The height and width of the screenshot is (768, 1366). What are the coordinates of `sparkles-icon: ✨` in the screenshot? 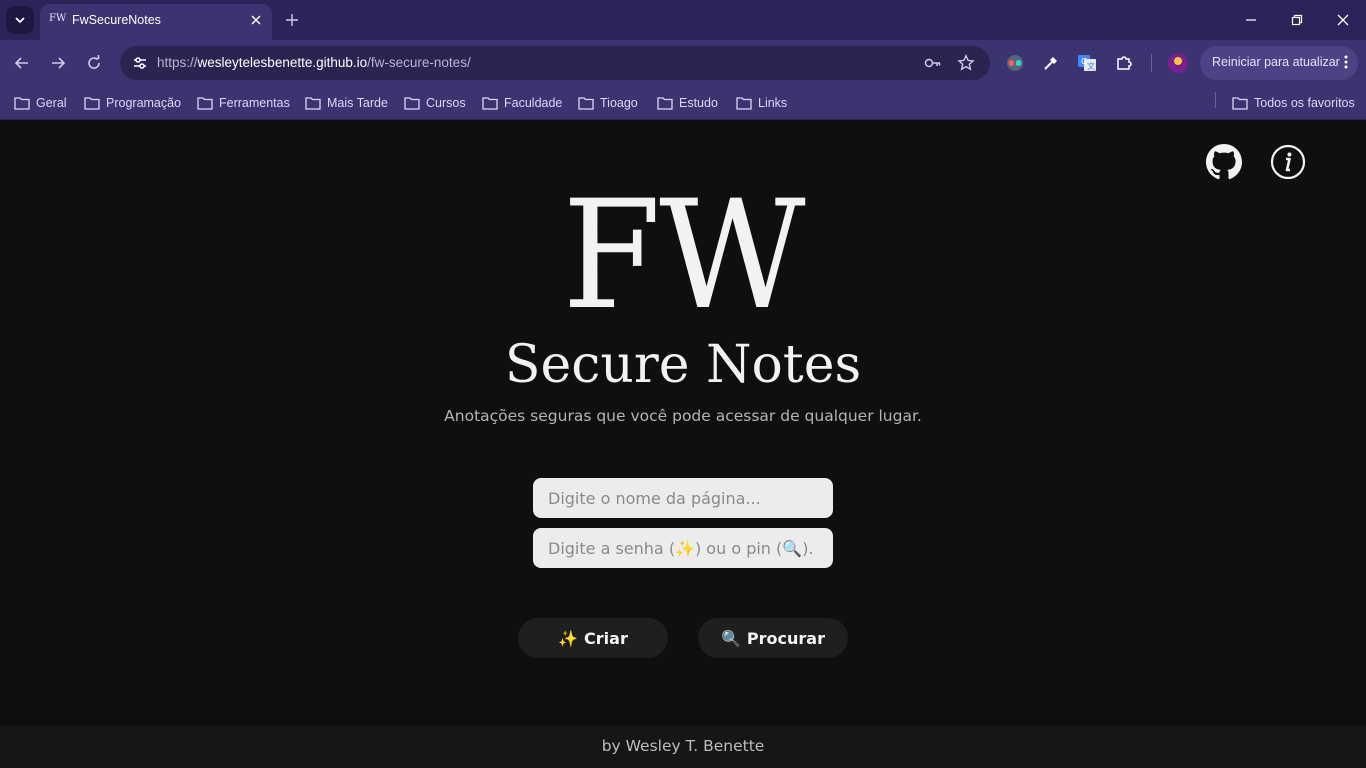 It's located at (568, 638).